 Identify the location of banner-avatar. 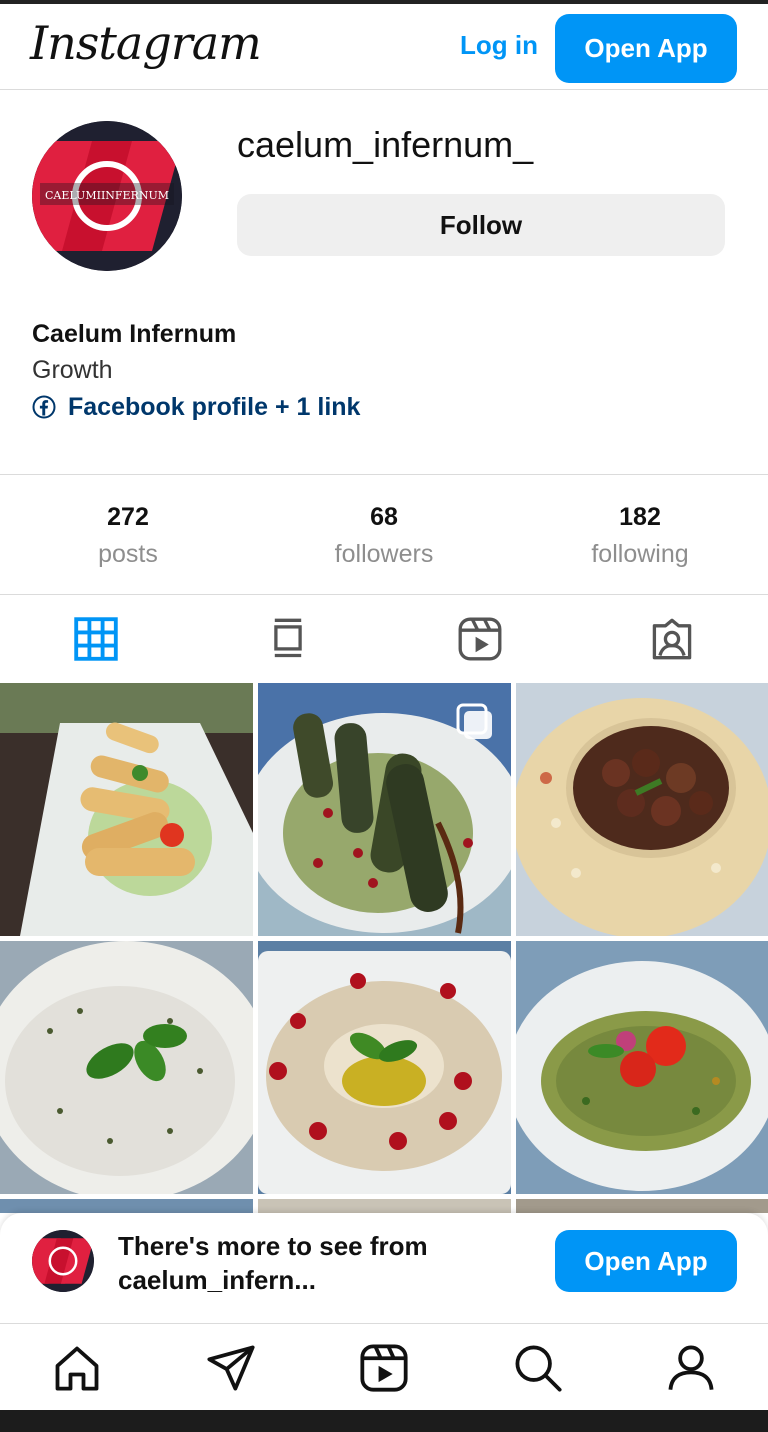
(63, 1261).